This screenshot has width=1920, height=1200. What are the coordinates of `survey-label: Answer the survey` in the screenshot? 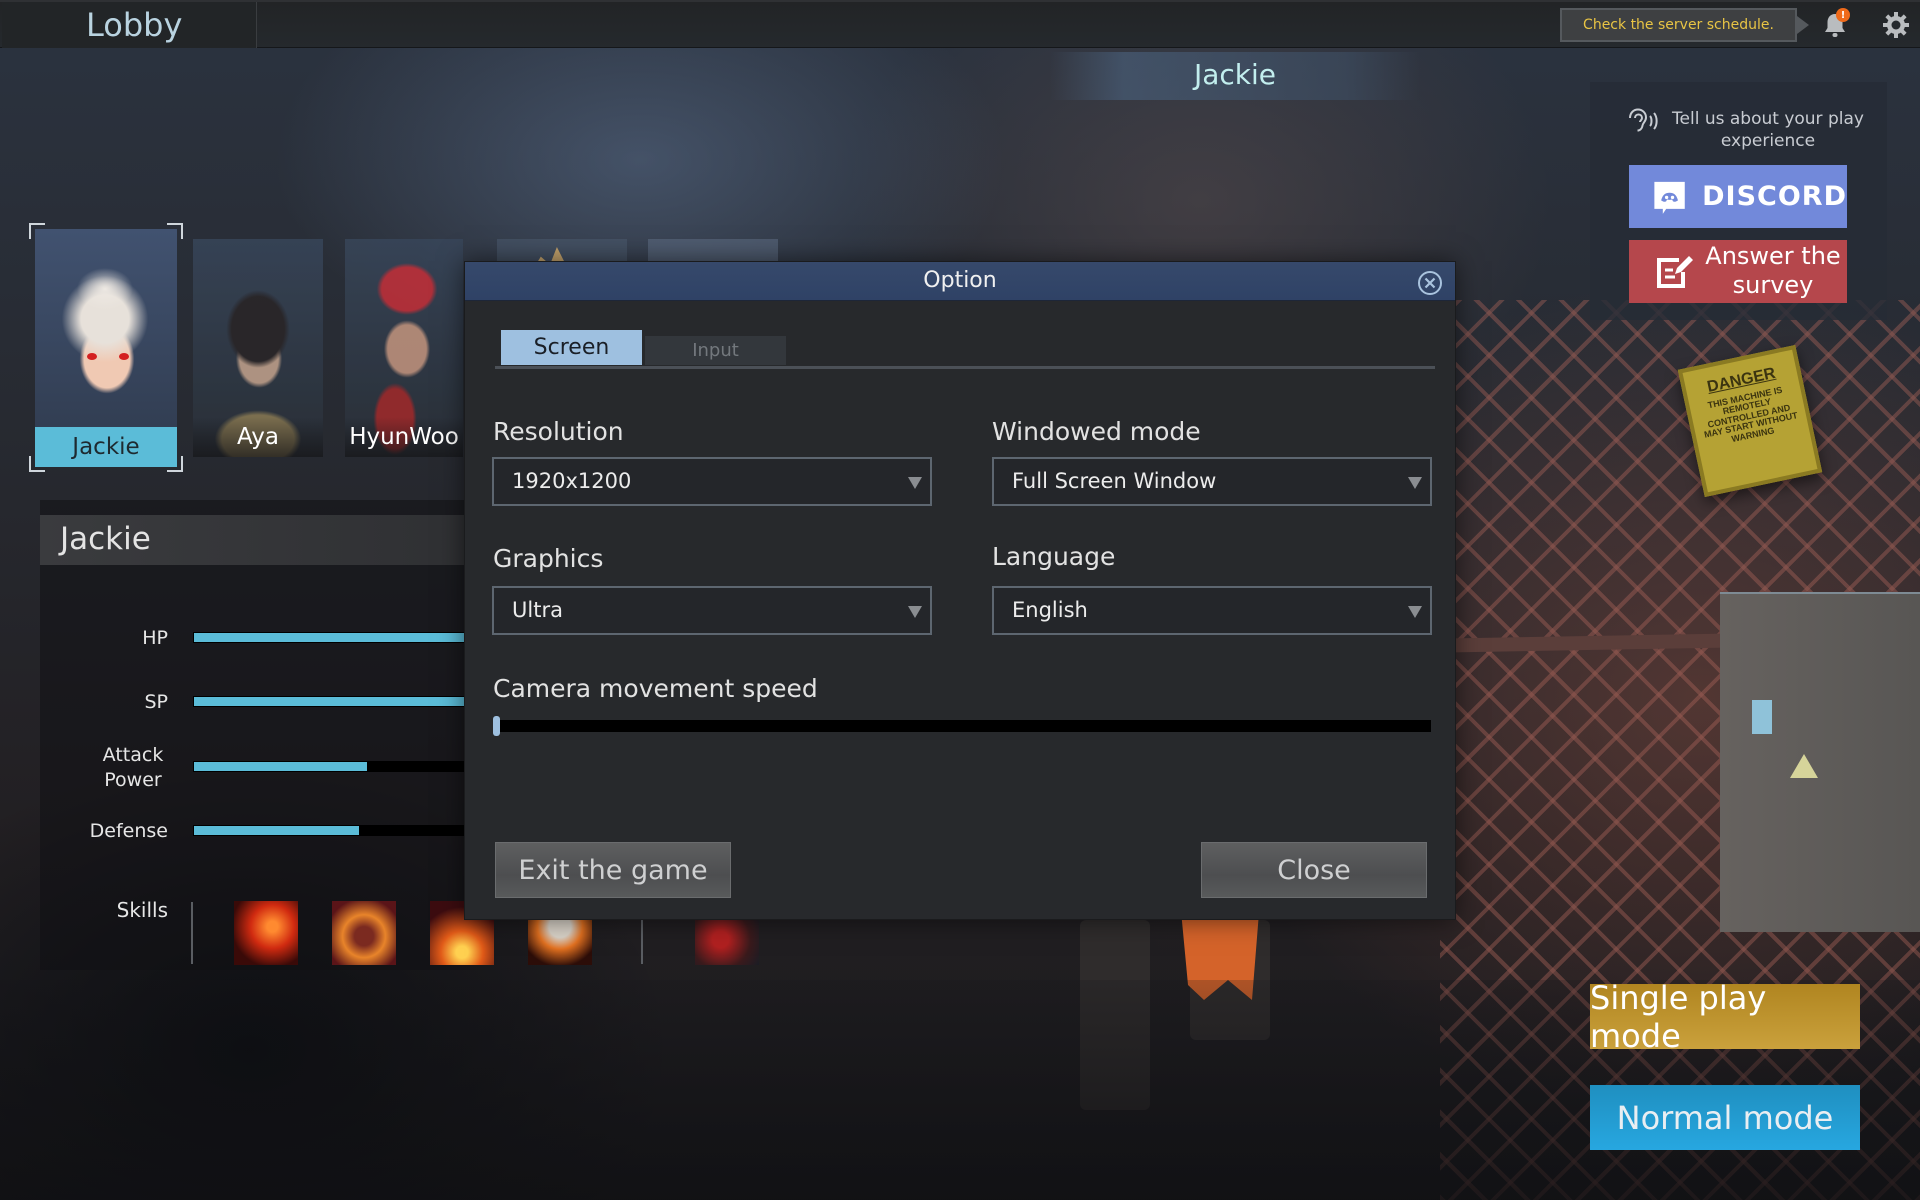 It's located at (1773, 270).